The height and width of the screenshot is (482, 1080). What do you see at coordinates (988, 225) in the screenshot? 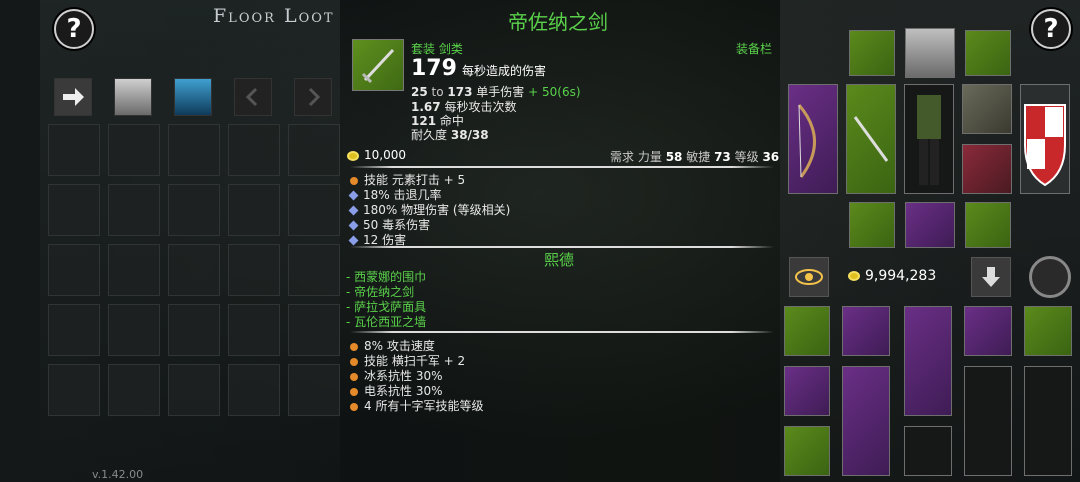
I see `ring-right-slot` at bounding box center [988, 225].